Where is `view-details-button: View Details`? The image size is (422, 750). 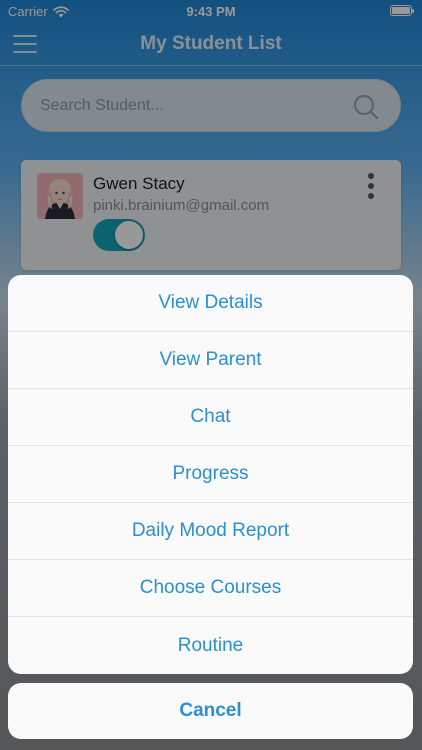 view-details-button: View Details is located at coordinates (210, 303).